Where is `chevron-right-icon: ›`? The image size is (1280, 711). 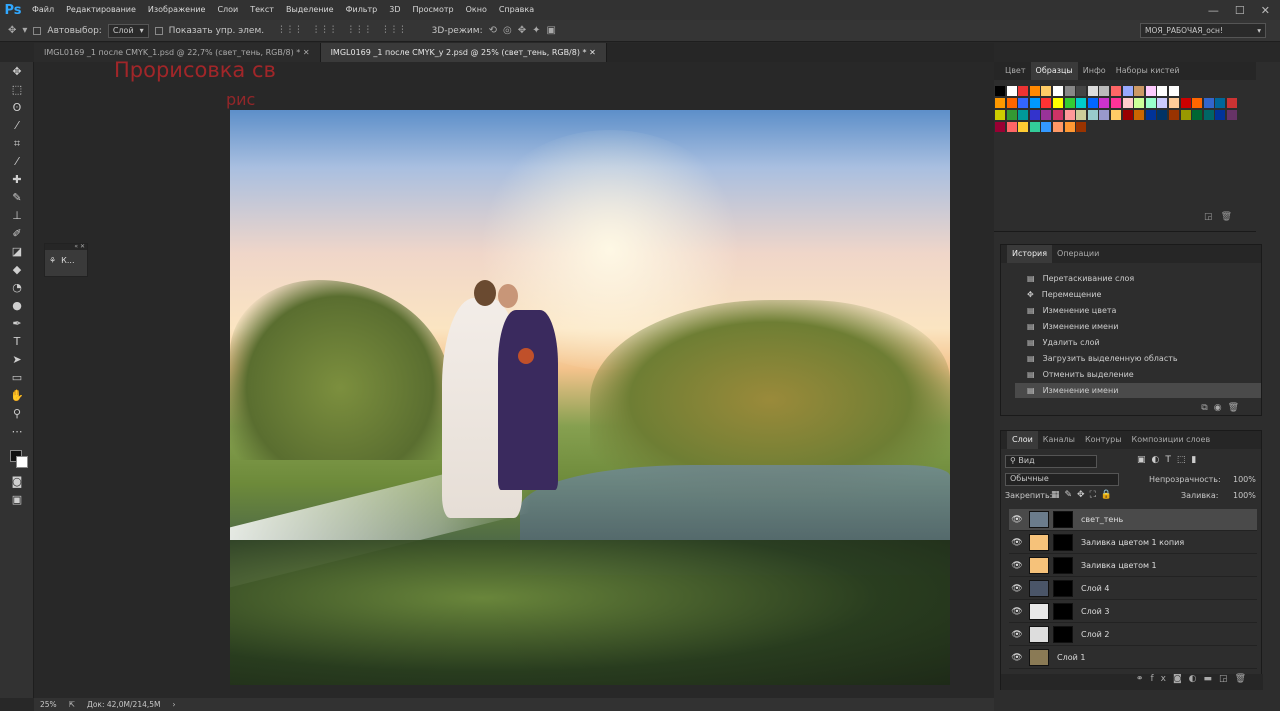 chevron-right-icon: › is located at coordinates (174, 704).